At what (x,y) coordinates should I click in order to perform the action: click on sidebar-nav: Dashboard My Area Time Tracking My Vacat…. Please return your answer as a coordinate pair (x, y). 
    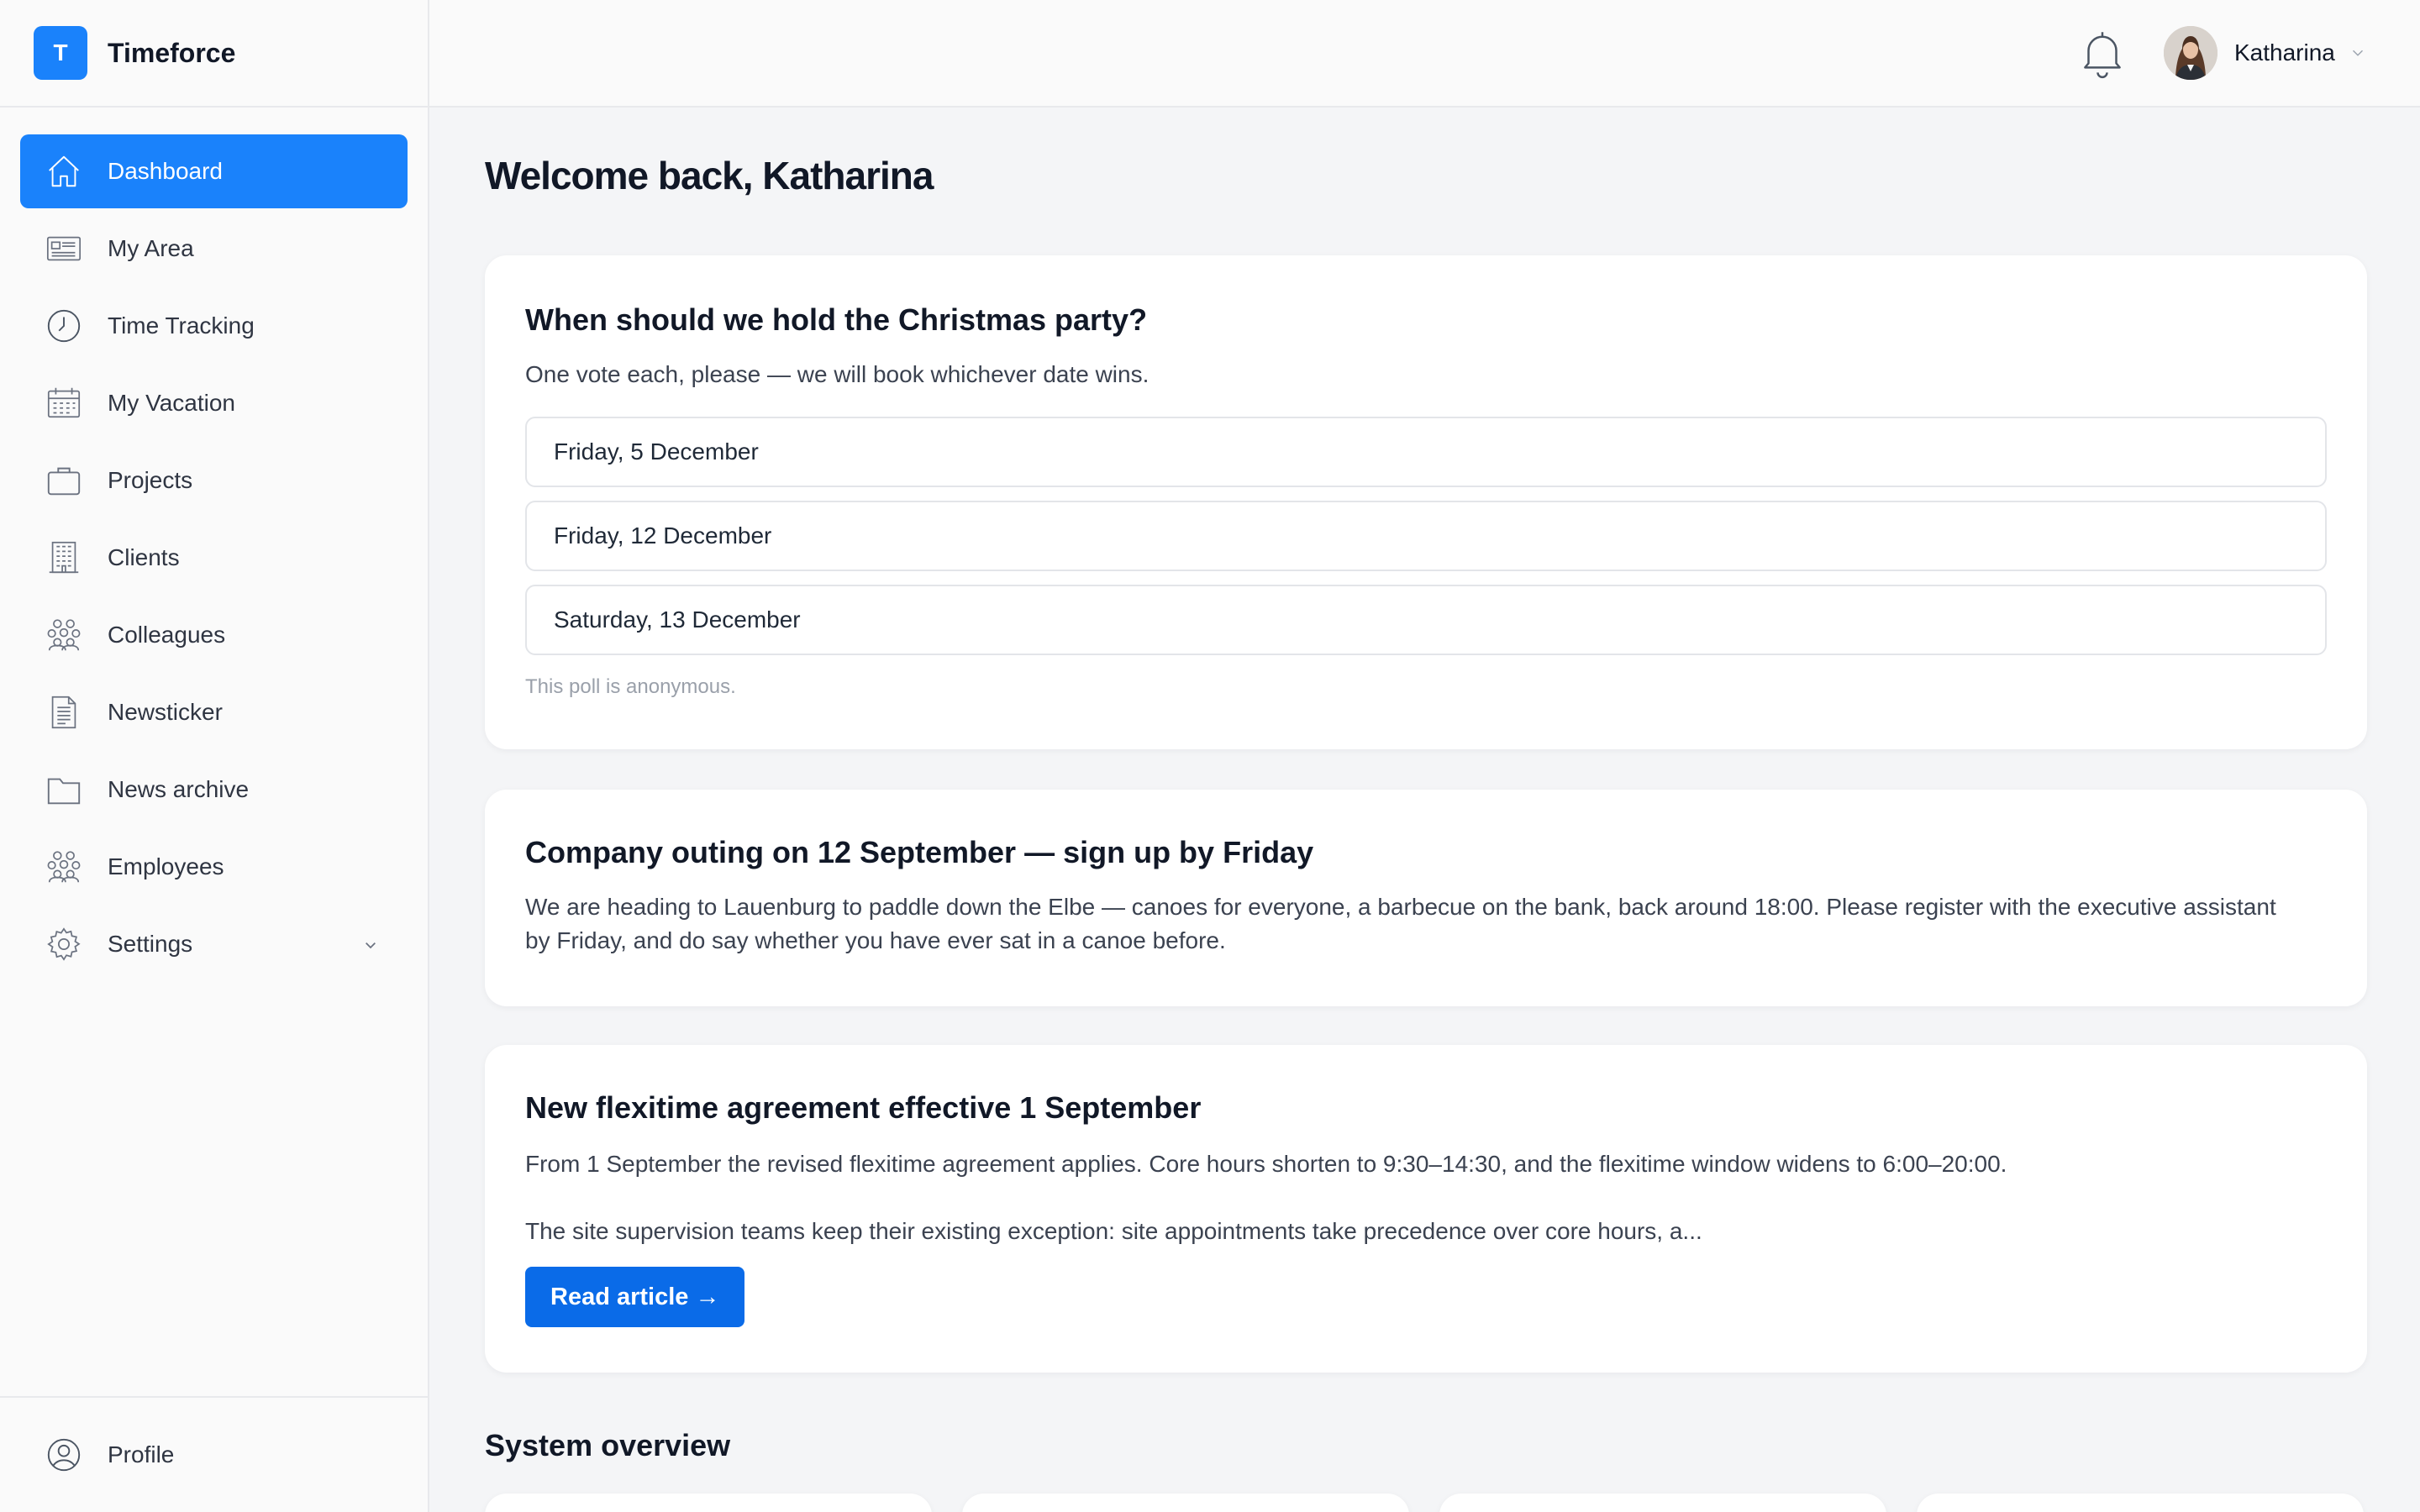
    Looking at the image, I should click on (214, 544).